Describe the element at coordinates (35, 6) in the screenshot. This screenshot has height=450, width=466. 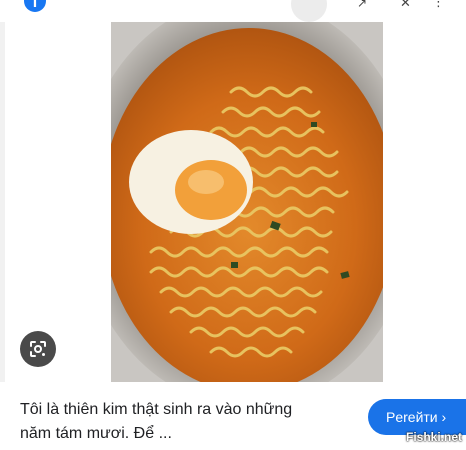
I see `facebook-icon: f` at that location.